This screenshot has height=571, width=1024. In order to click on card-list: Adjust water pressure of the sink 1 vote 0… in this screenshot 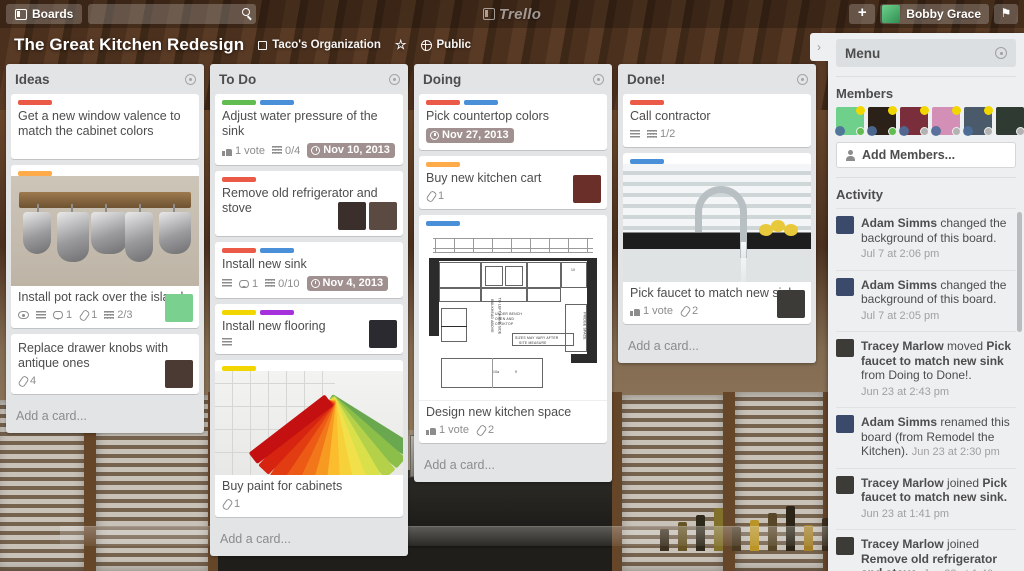, I will do `click(309, 308)`.